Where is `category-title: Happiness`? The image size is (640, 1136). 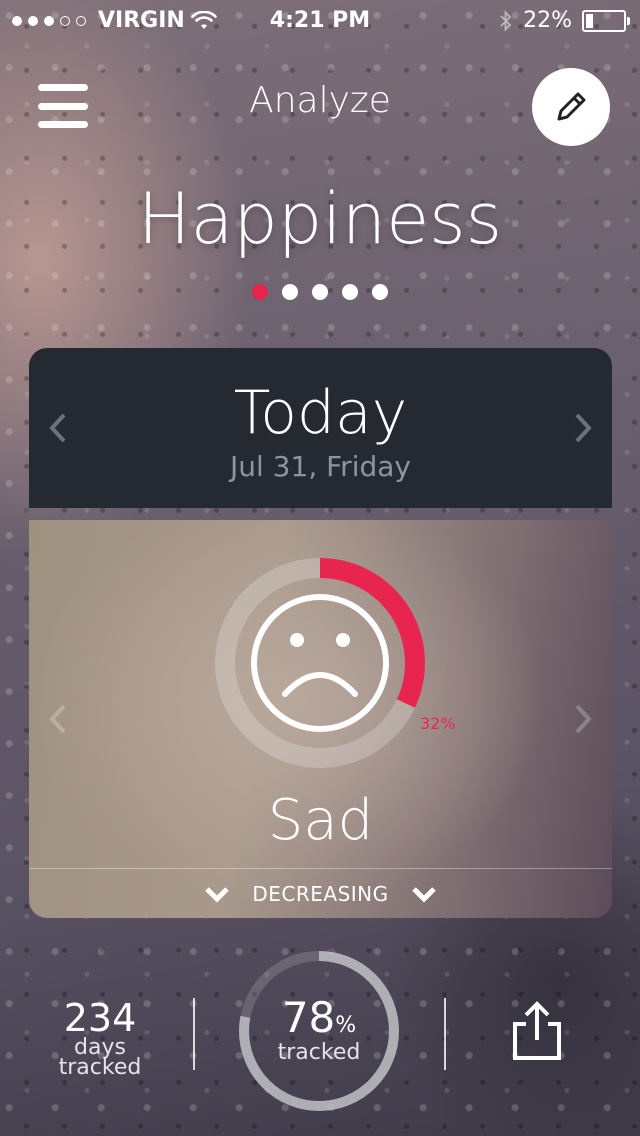 category-title: Happiness is located at coordinates (320, 219).